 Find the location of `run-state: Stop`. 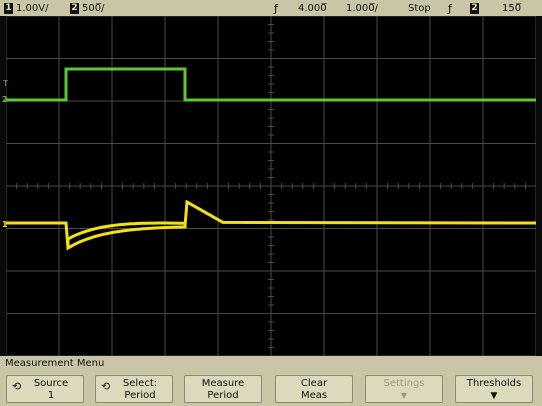

run-state: Stop is located at coordinates (419, 8).